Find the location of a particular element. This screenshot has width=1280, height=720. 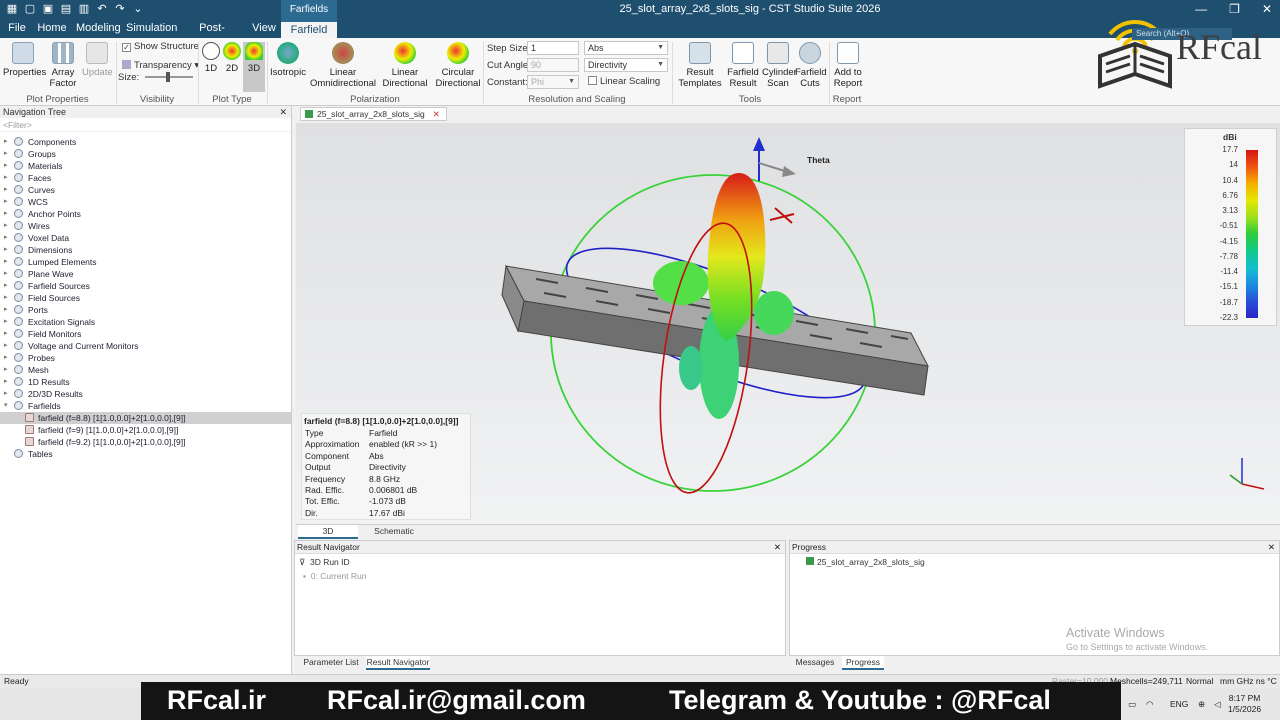

linear-omnidirectional-button: Linear Omnidirectional is located at coordinates (343, 65).